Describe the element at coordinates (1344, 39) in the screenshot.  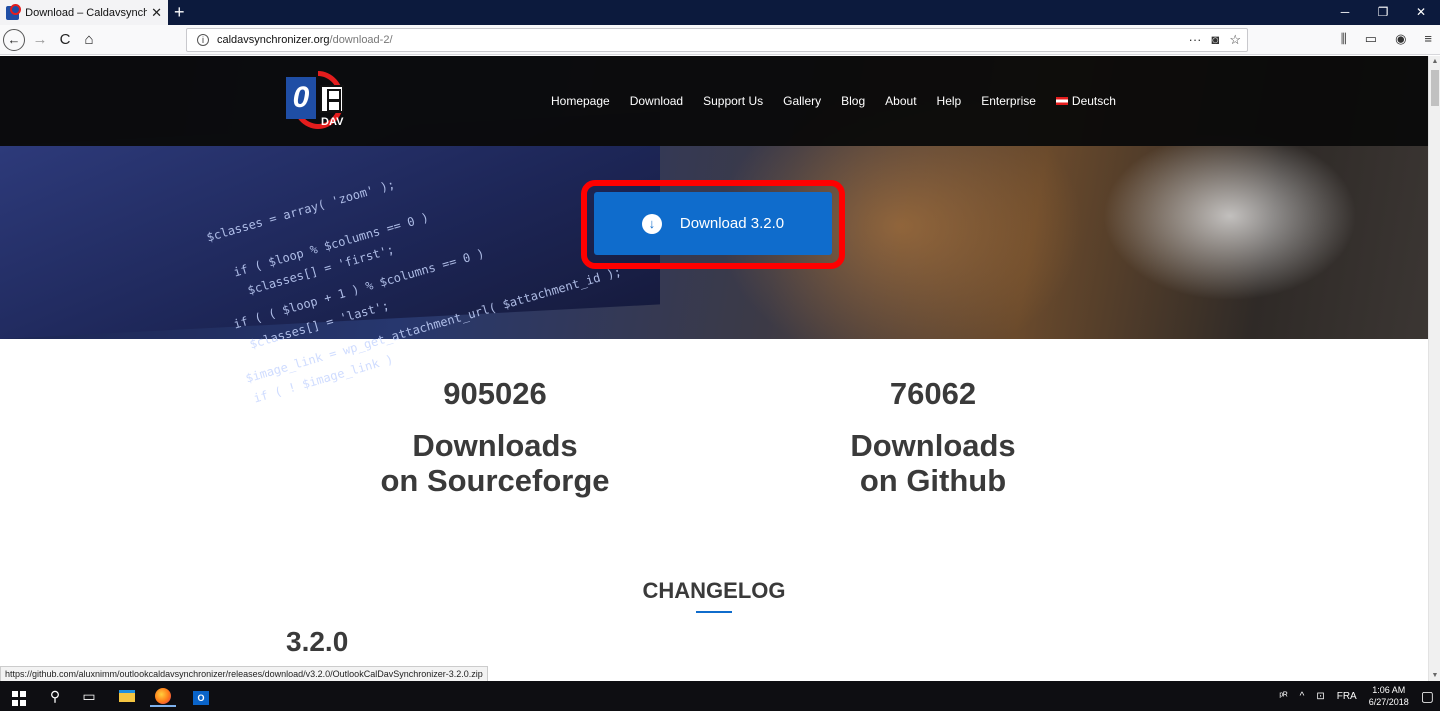
I see `library-icon: ⫼` at that location.